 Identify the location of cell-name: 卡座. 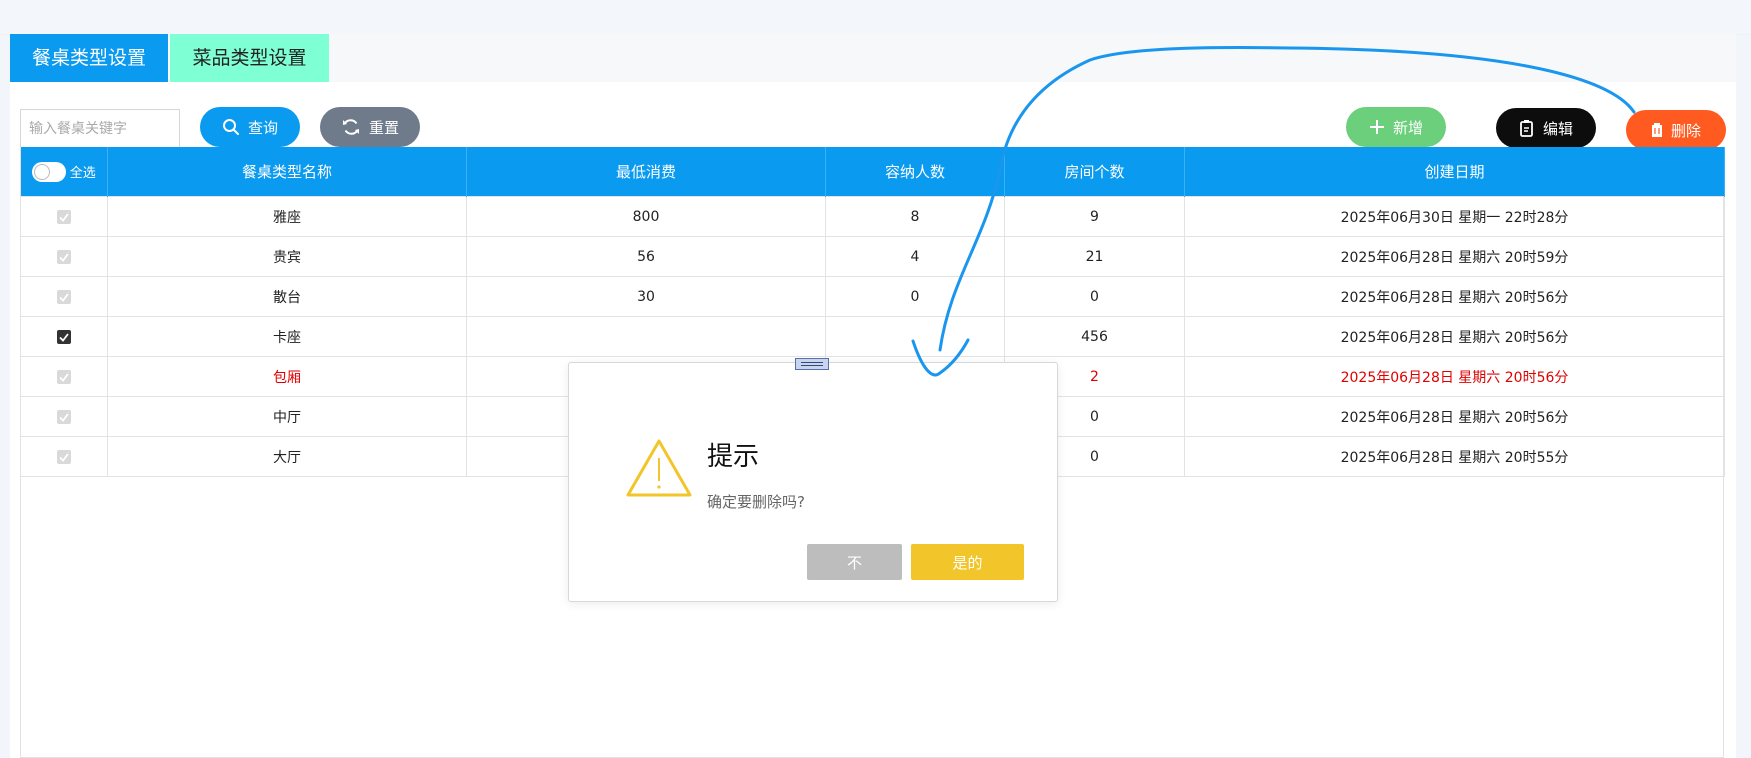
(287, 336).